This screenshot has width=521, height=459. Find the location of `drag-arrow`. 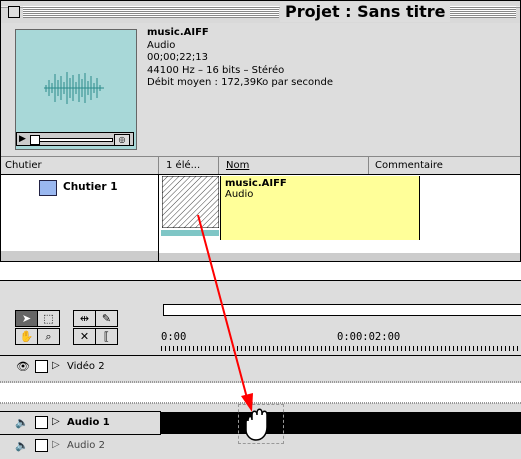

drag-arrow is located at coordinates (225, 313).